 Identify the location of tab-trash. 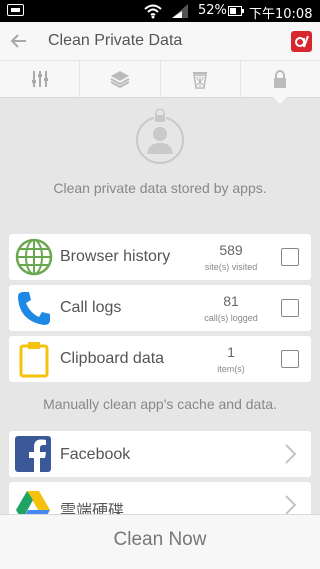
(201, 79).